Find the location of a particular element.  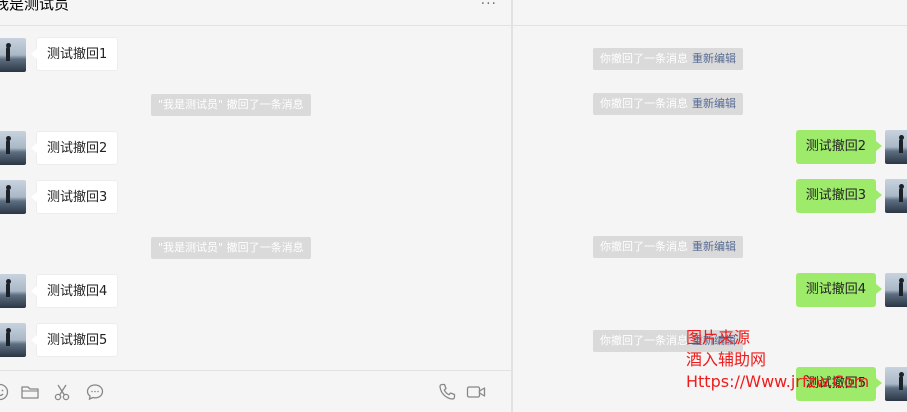

chat-icon is located at coordinates (95, 392).